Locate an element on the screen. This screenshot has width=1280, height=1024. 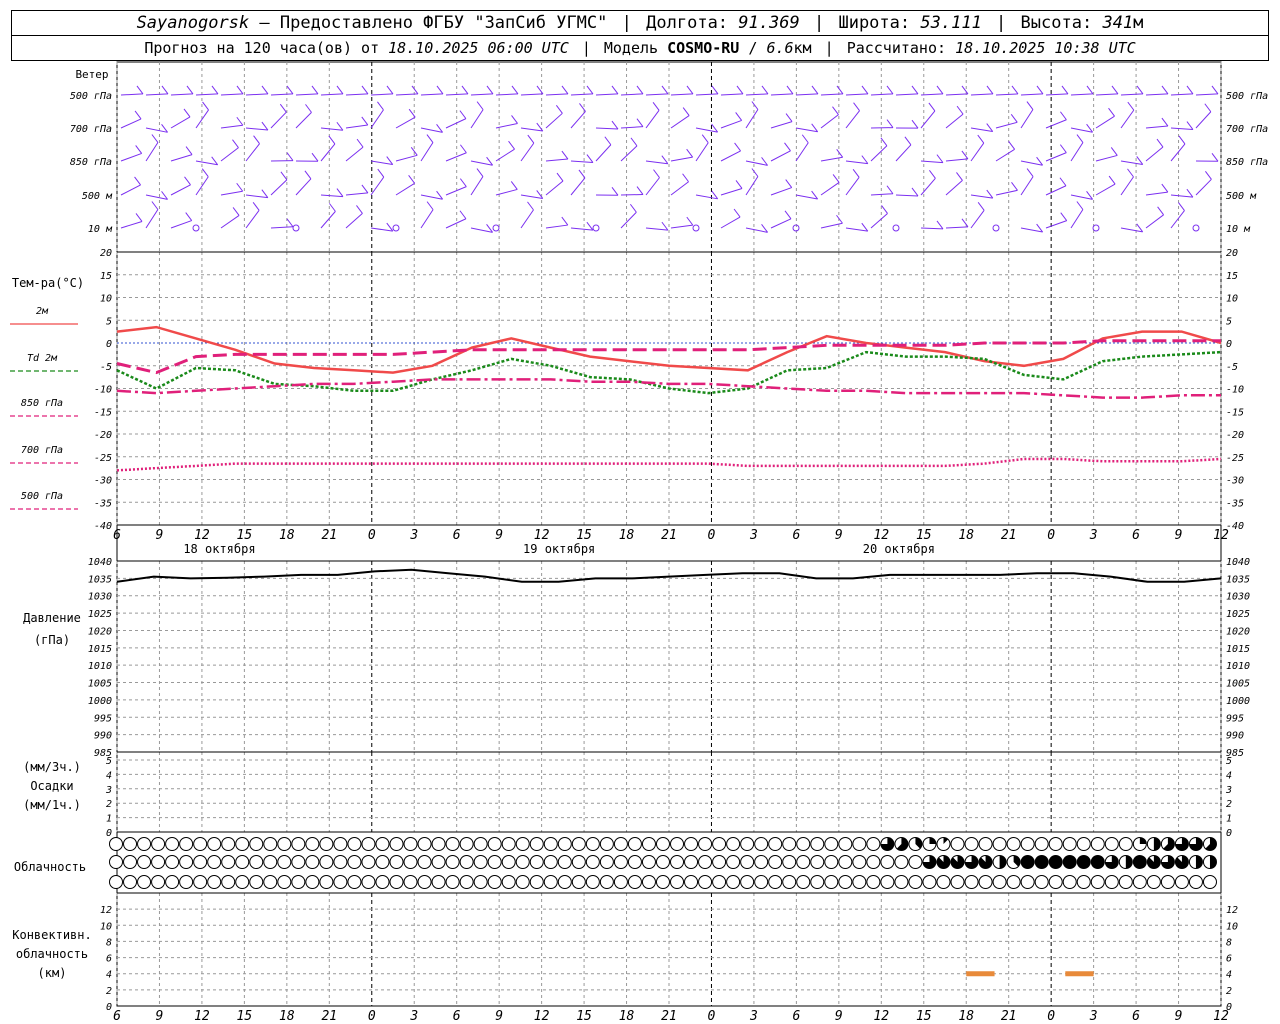
date-label: 20 октября is located at coordinates (899, 549).